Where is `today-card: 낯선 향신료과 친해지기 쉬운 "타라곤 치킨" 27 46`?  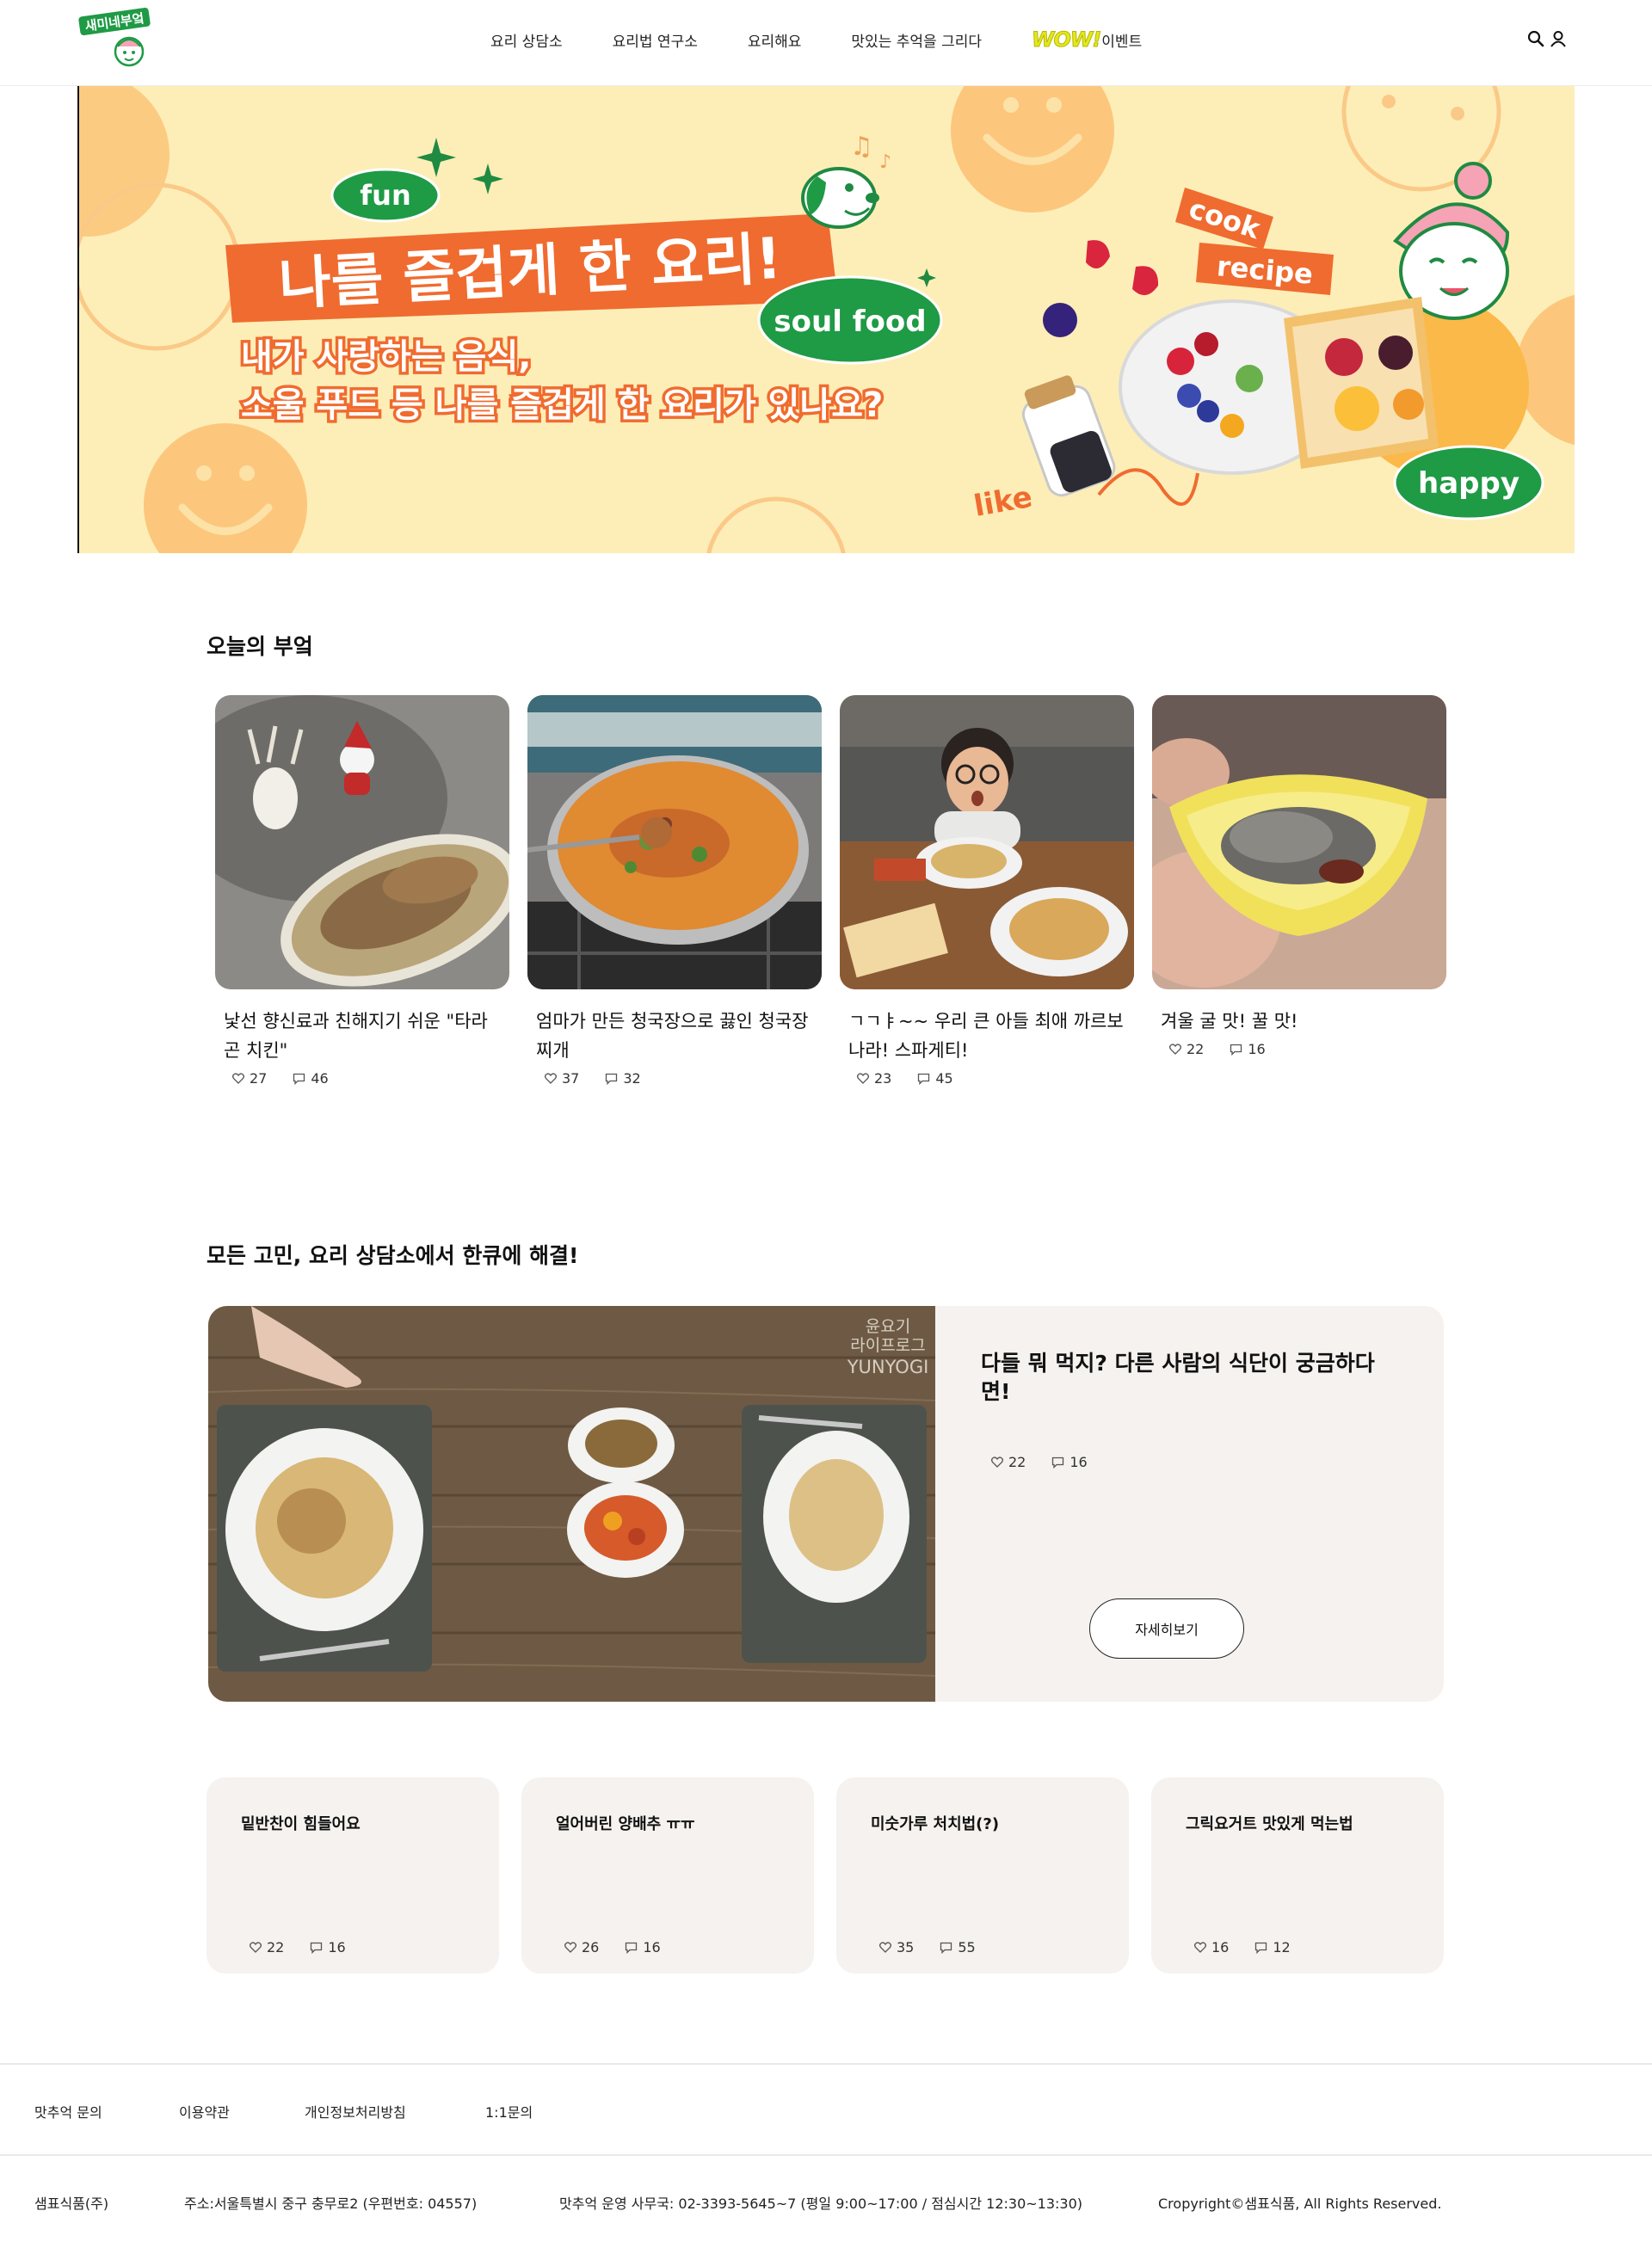 today-card: 낯선 향신료과 친해지기 쉬운 "타라곤 치킨" 27 46 is located at coordinates (362, 891).